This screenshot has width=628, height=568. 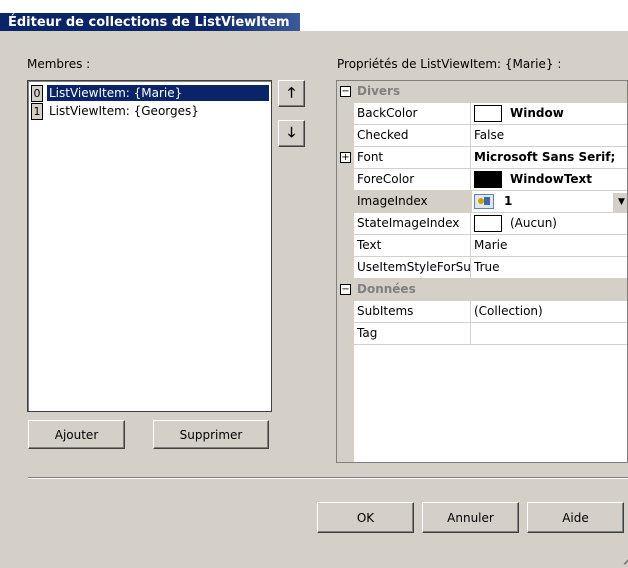 I want to click on property-value-text: Microsoft Sans Serif;, so click(x=545, y=157).